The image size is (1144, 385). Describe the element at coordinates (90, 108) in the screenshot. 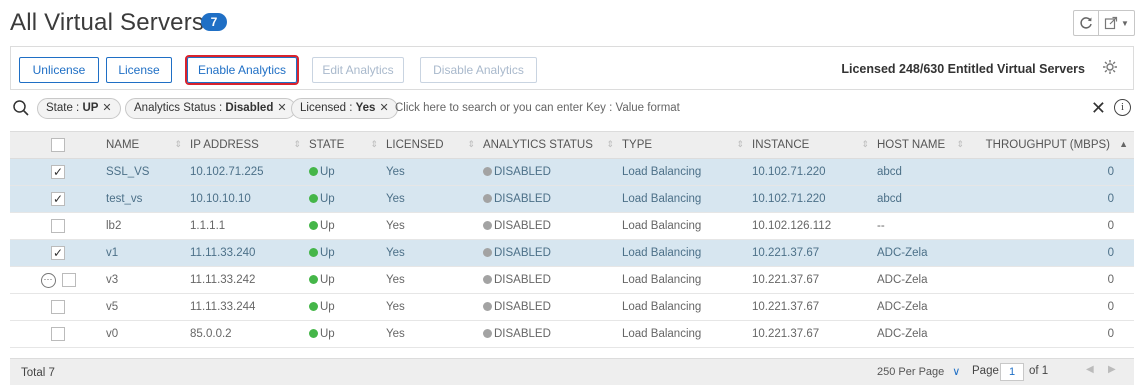

I see `chip-value: UP` at that location.